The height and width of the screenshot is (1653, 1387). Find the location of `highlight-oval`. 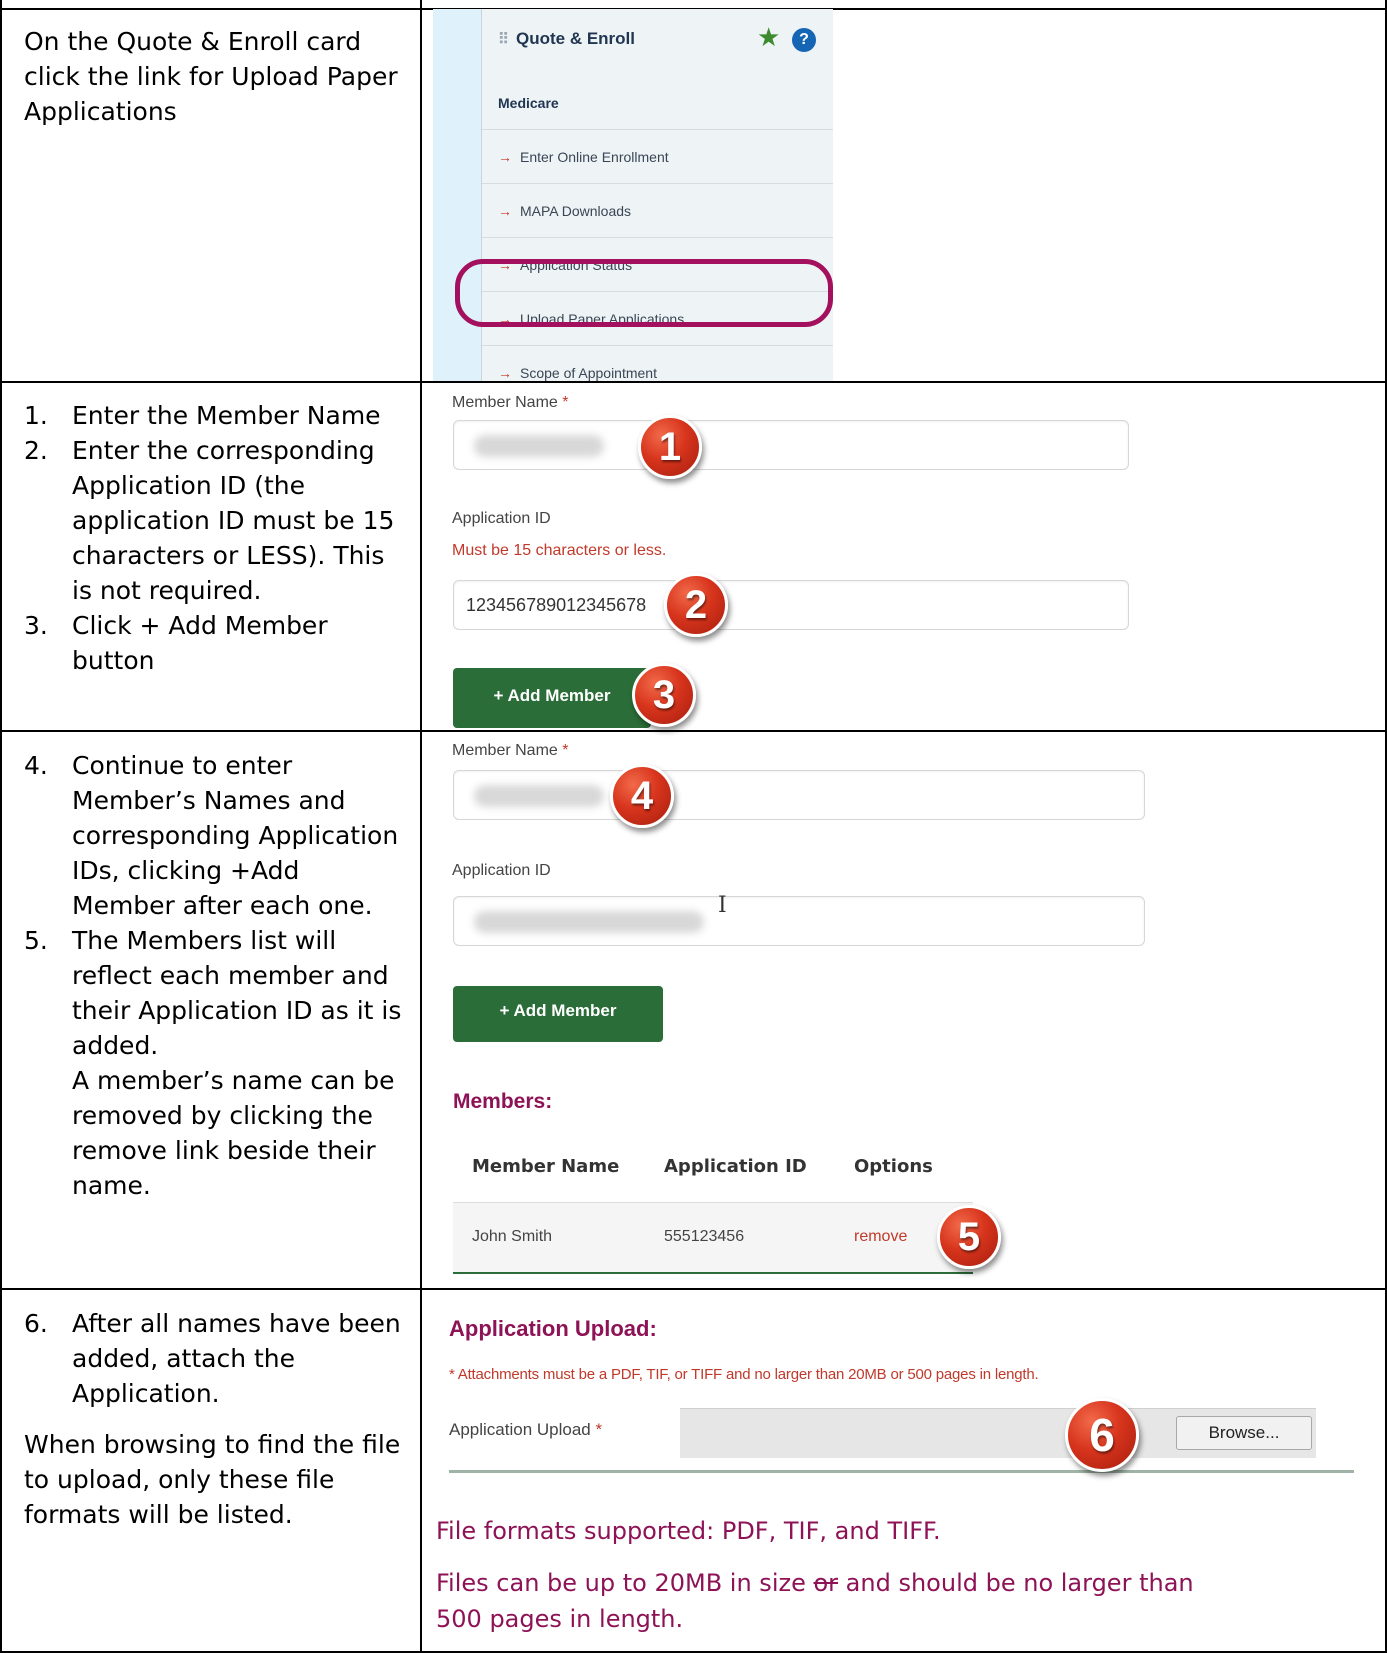

highlight-oval is located at coordinates (644, 293).